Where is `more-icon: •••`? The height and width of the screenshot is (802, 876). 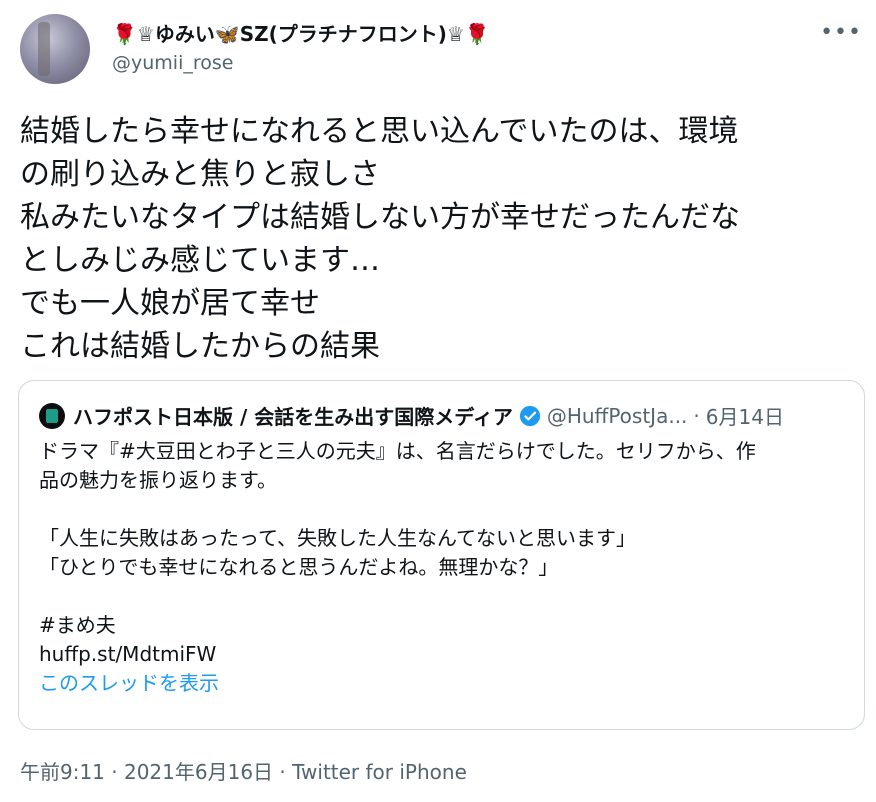 more-icon: ••• is located at coordinates (841, 32).